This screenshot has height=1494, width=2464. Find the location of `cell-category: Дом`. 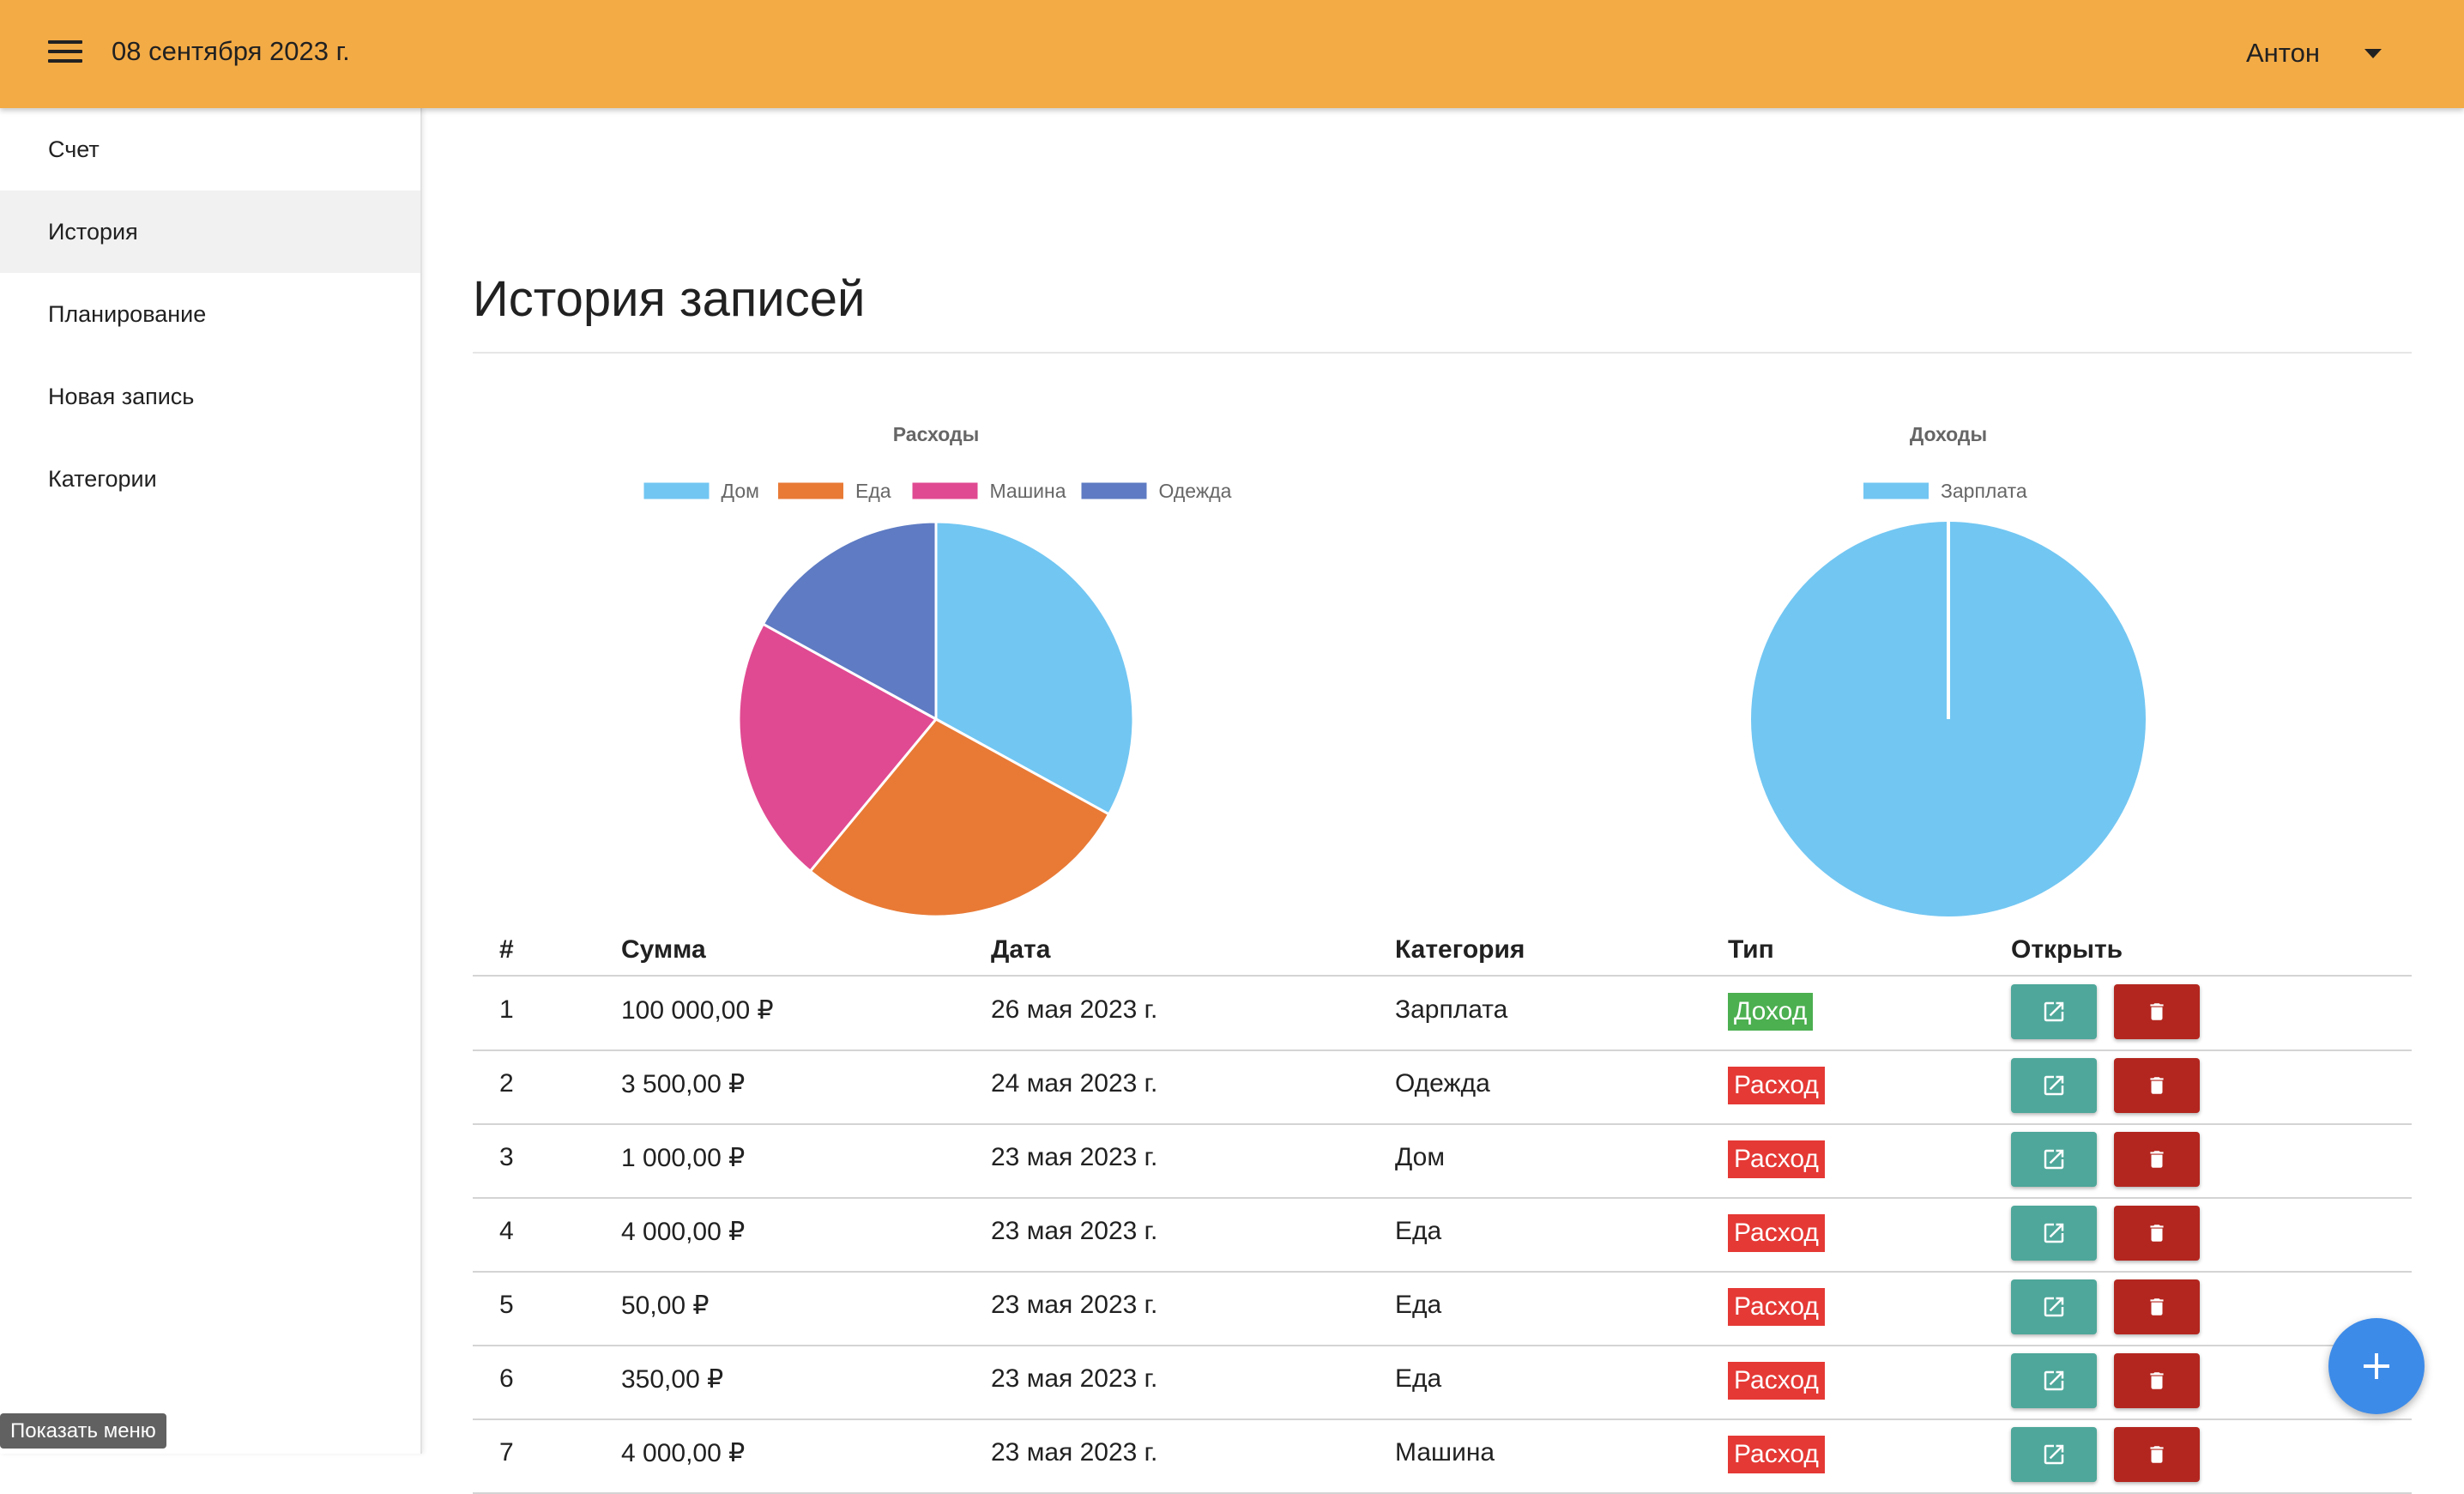

cell-category: Дом is located at coordinates (1420, 1157).